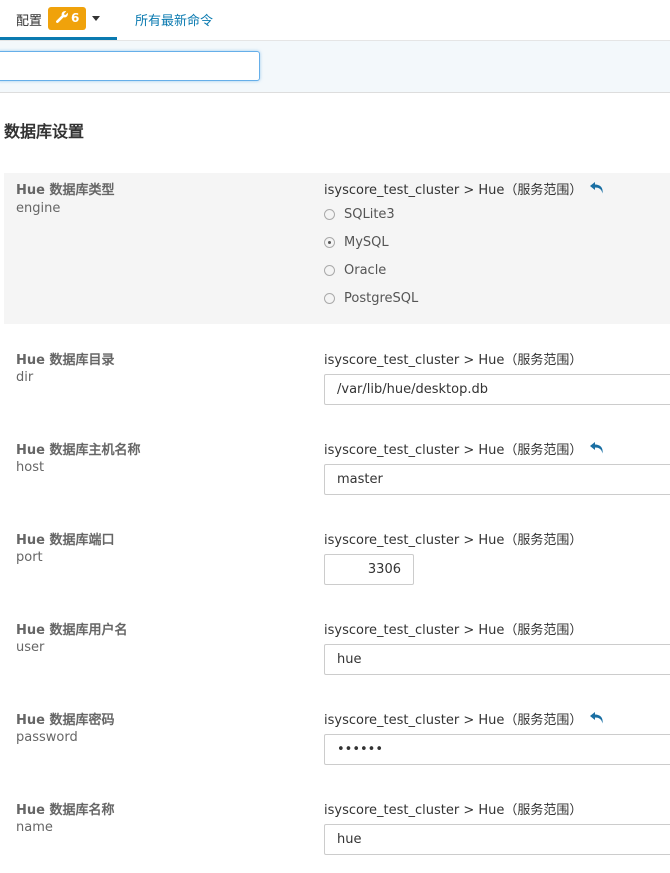  I want to click on setting-key: password, so click(47, 737).